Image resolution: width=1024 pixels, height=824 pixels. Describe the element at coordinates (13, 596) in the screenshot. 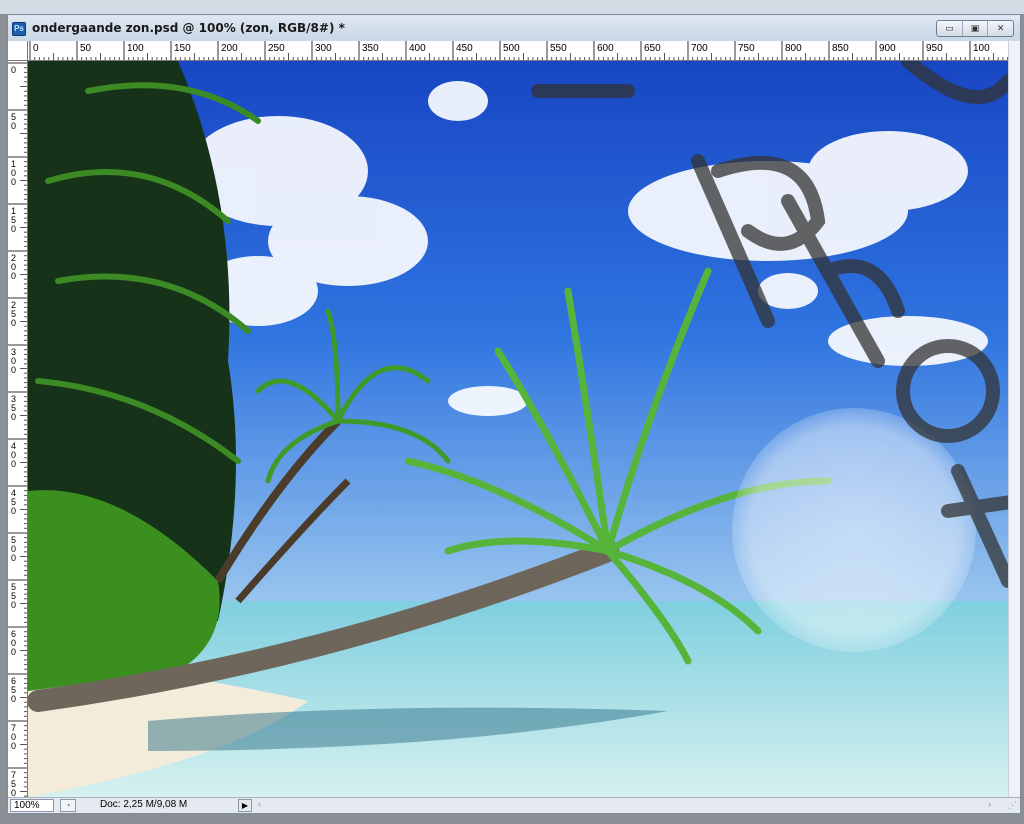

I see `v-ruler-label: 550` at that location.